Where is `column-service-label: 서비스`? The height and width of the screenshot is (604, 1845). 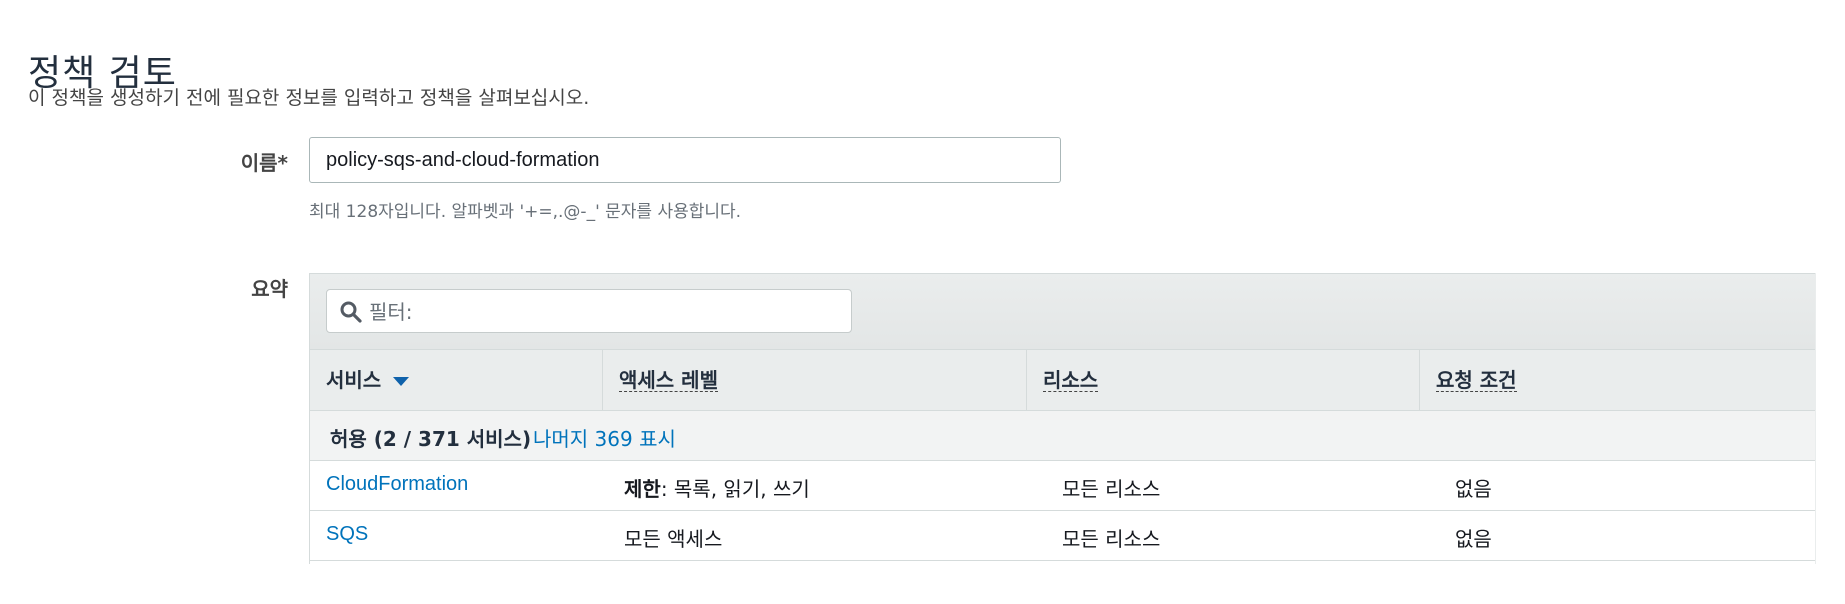
column-service-label: 서비스 is located at coordinates (354, 380).